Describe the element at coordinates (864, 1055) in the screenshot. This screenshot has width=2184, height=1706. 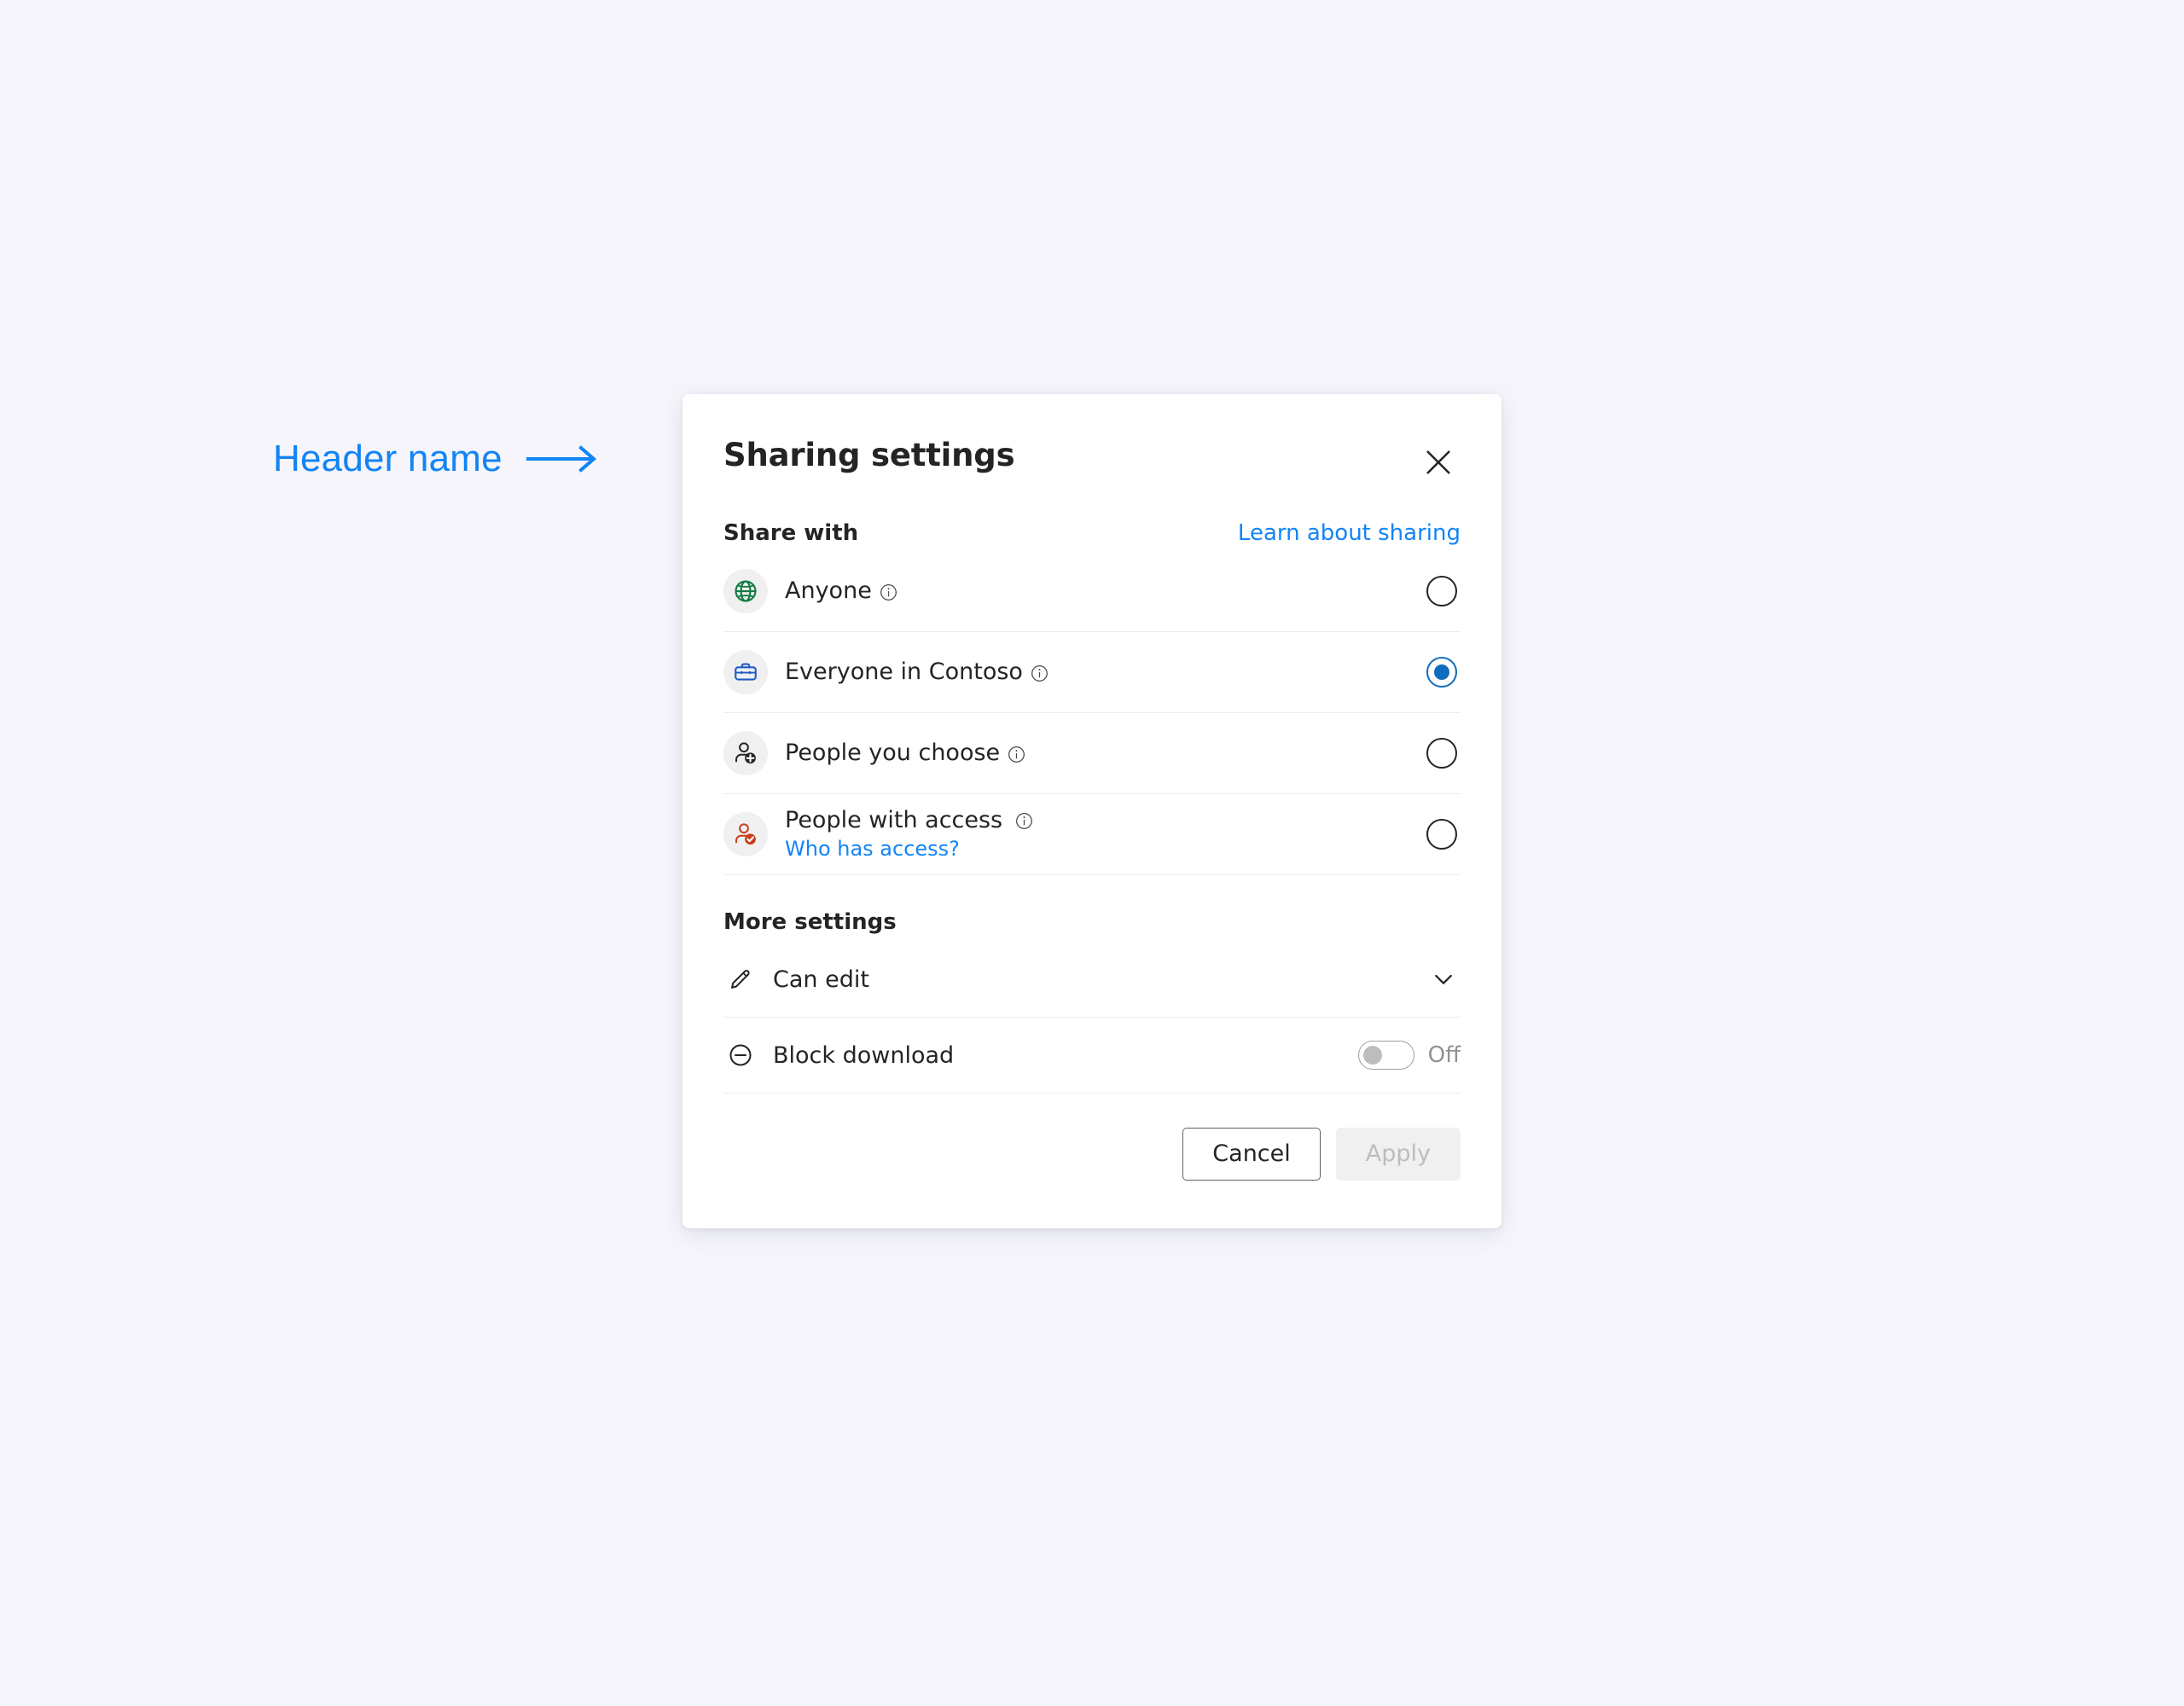
I see `block-download-label: Block download` at that location.